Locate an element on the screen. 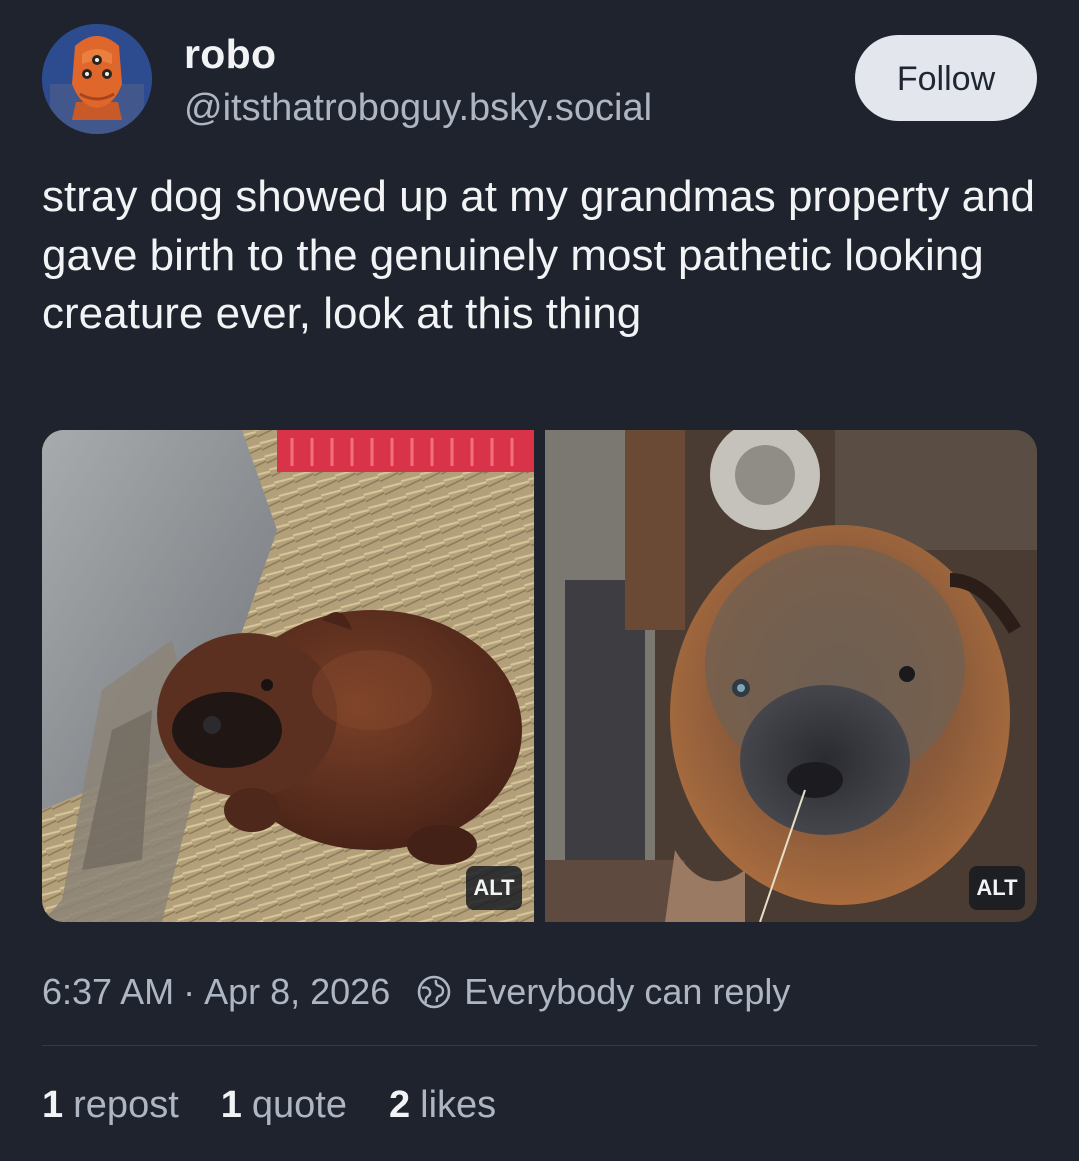  author-display-name: robo is located at coordinates (418, 54).